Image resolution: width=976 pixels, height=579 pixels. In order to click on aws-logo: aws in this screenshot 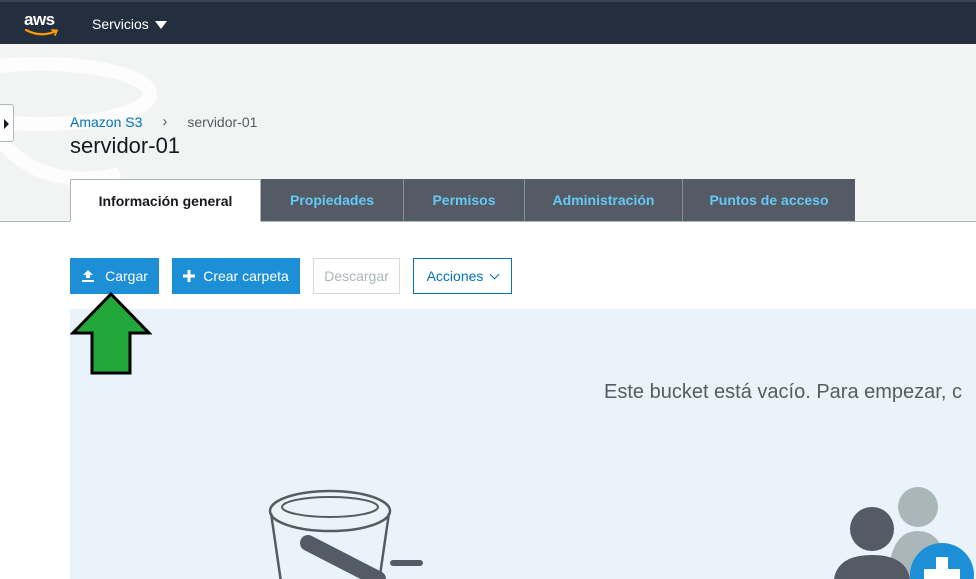, I will do `click(42, 23)`.